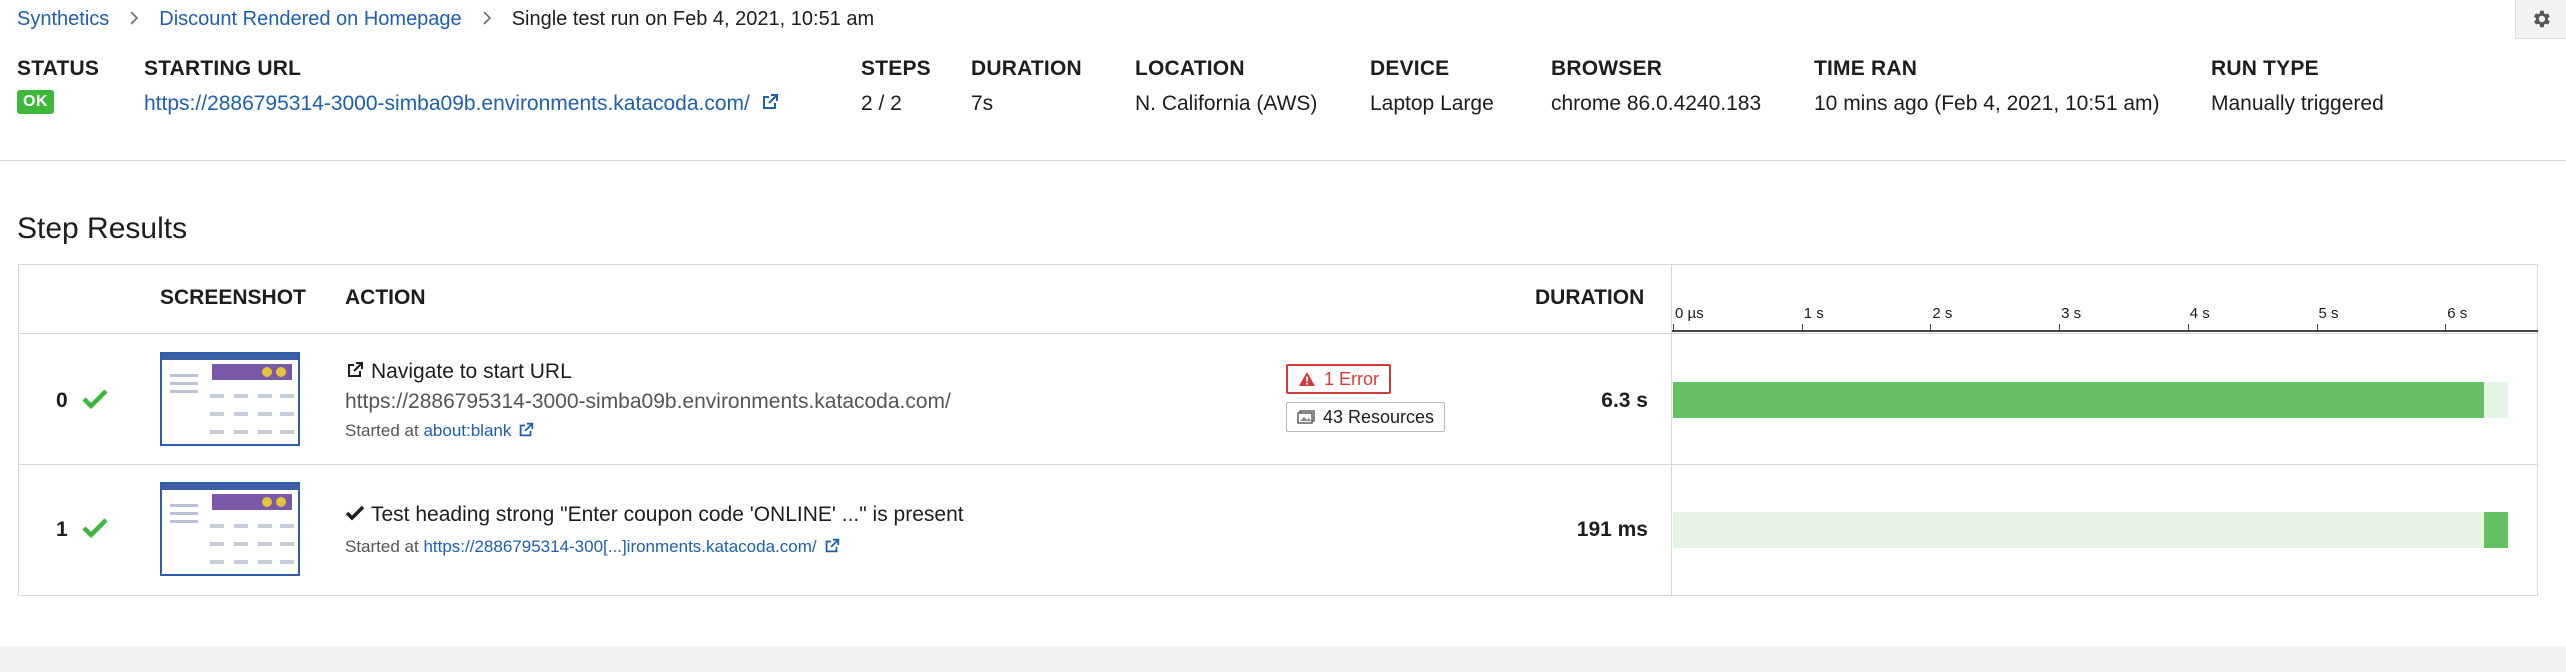 The width and height of the screenshot is (2566, 672). Describe the element at coordinates (1656, 103) in the screenshot. I see `browser-value: chrome 86.0.4240.183` at that location.